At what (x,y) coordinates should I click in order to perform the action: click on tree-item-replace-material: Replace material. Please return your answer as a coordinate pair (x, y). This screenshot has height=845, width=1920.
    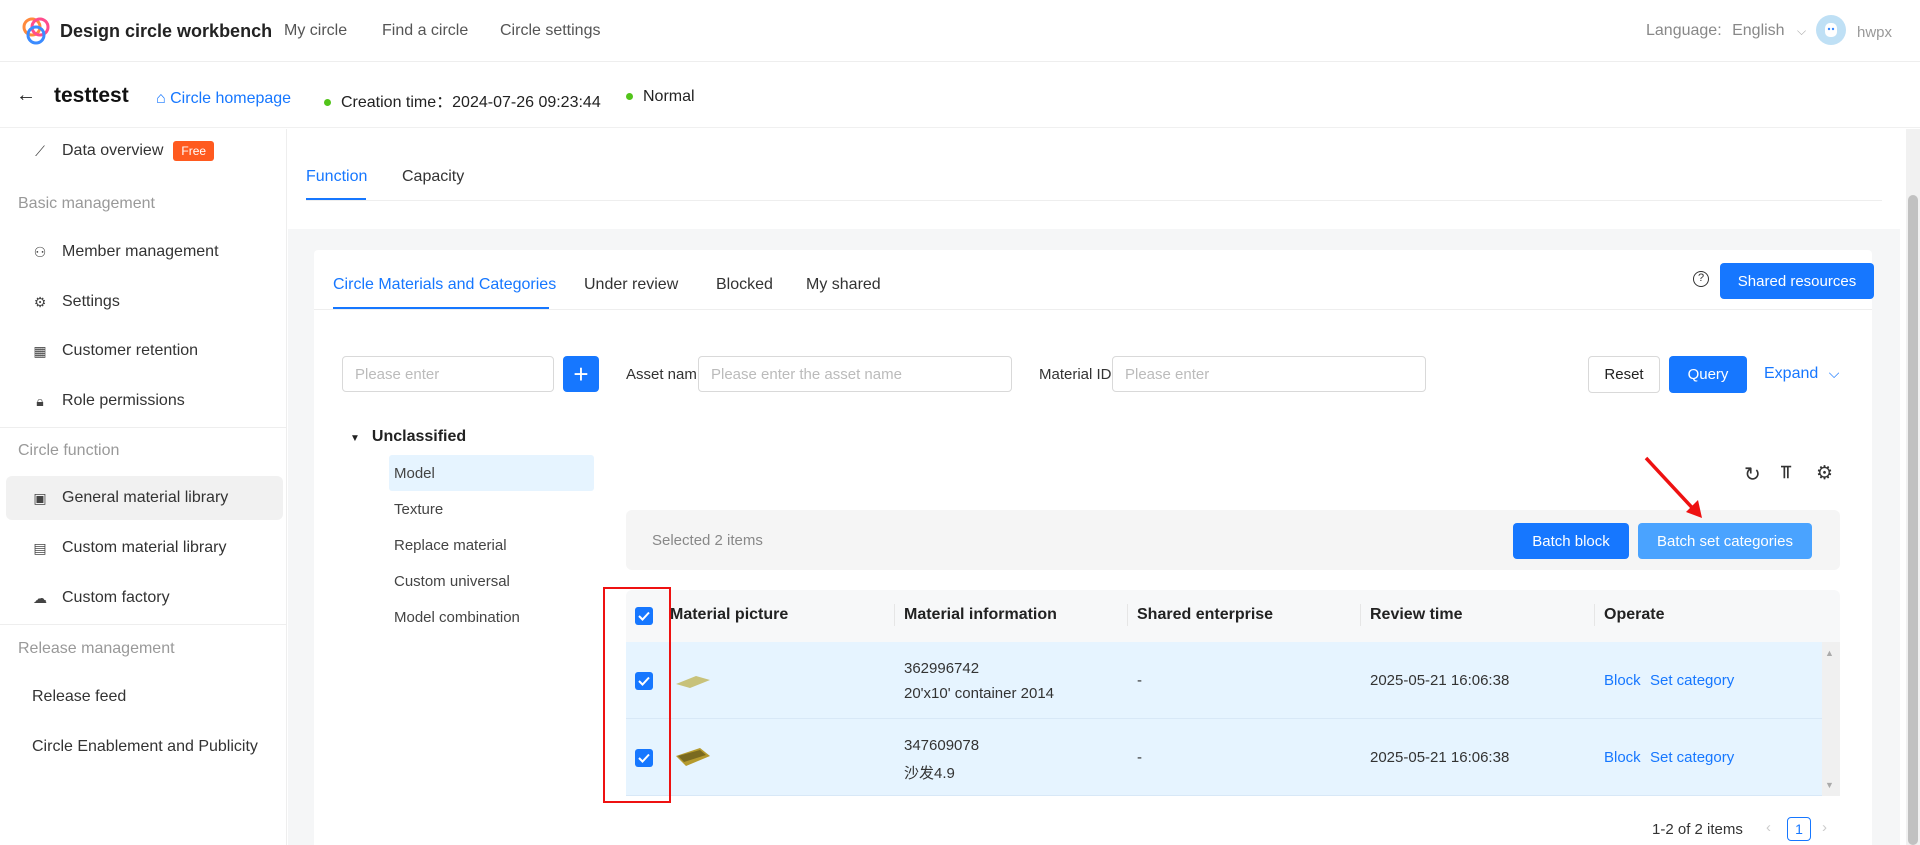
    Looking at the image, I should click on (448, 545).